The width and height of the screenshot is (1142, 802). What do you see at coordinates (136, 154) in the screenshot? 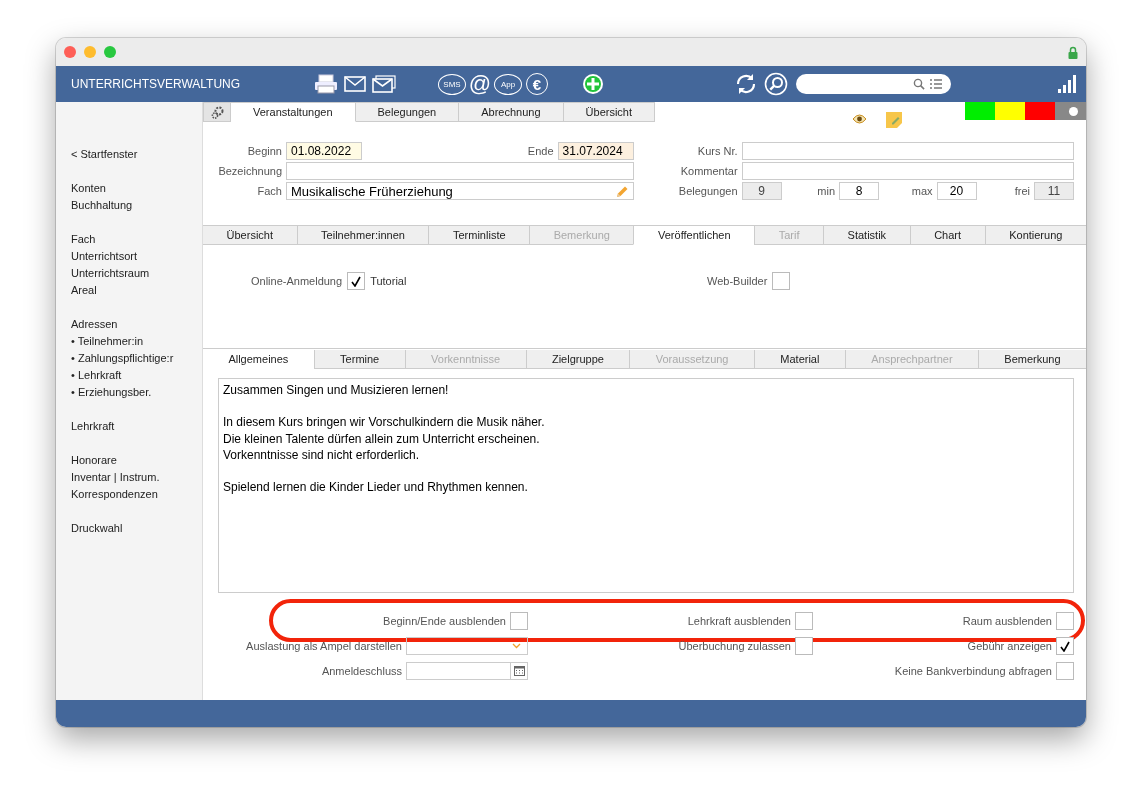
I see `sidebar-link: < Startfenster` at bounding box center [136, 154].